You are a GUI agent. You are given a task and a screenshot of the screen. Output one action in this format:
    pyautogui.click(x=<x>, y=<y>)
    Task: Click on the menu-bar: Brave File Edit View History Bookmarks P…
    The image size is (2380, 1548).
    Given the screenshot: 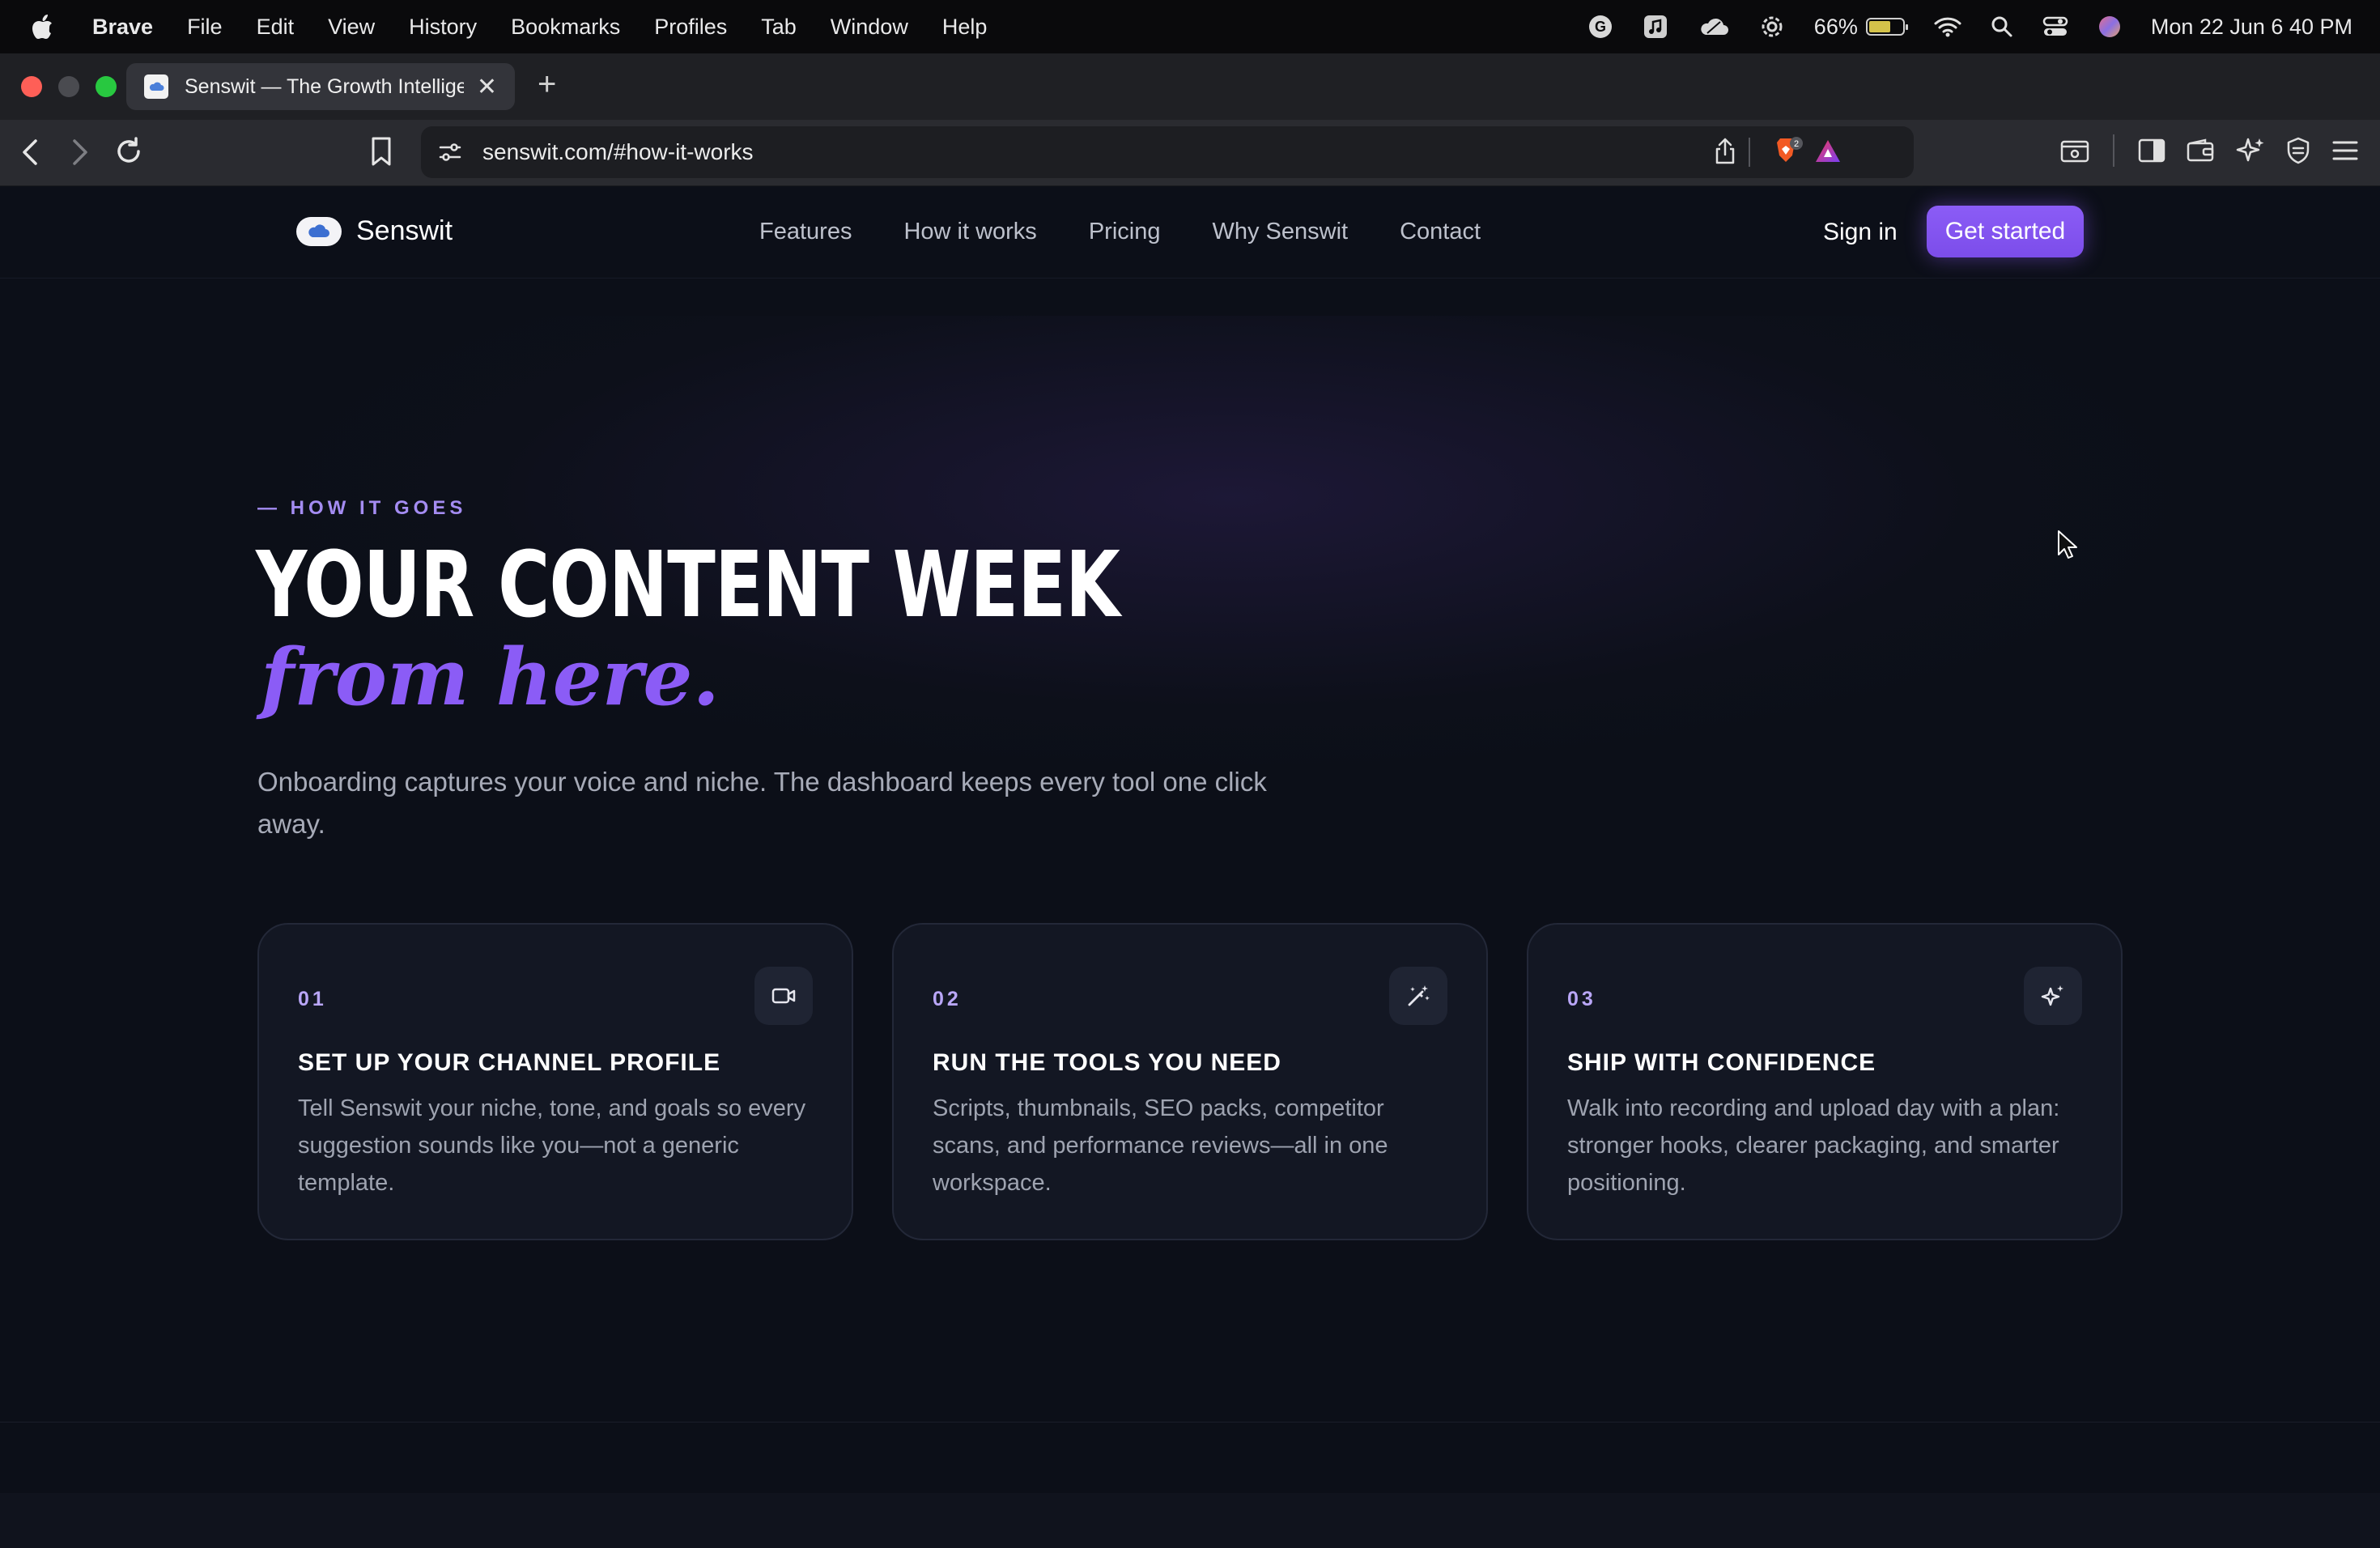 What is the action you would take?
    pyautogui.click(x=1190, y=27)
    